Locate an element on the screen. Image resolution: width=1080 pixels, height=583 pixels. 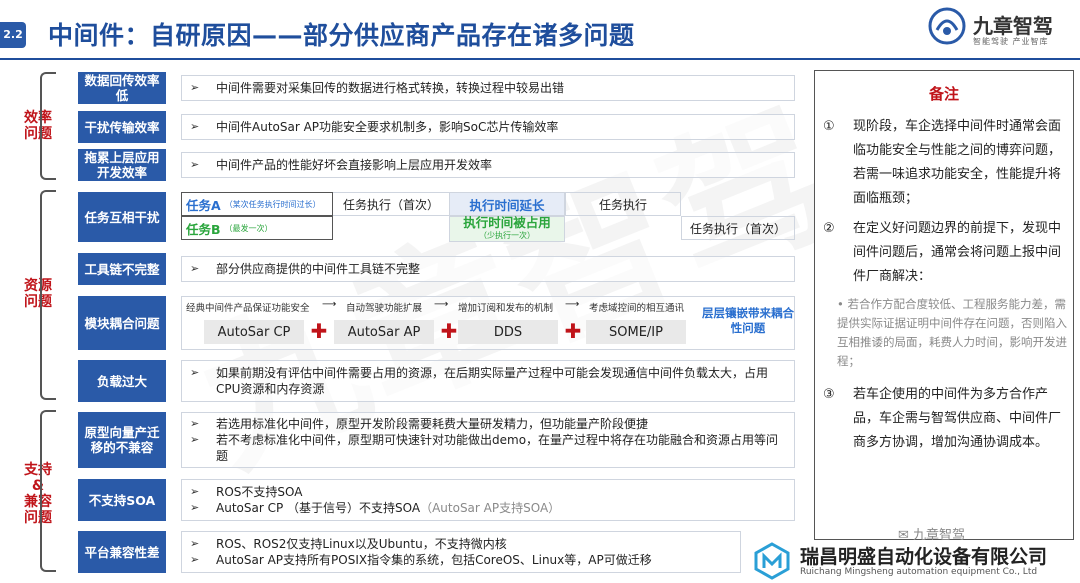
module-some-ip: SOME/IP is located at coordinates (636, 332).